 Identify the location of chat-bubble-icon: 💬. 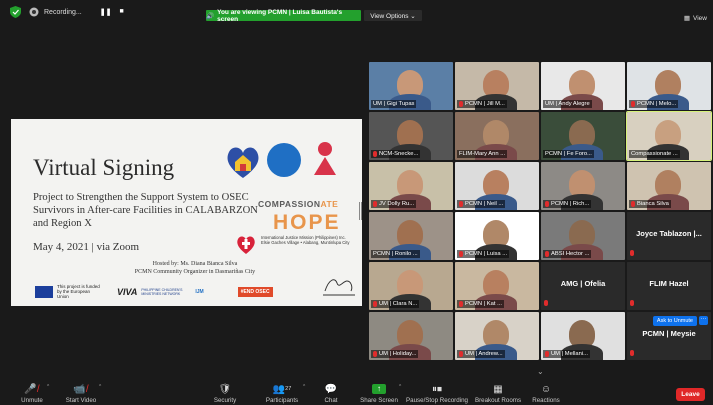
(331, 389).